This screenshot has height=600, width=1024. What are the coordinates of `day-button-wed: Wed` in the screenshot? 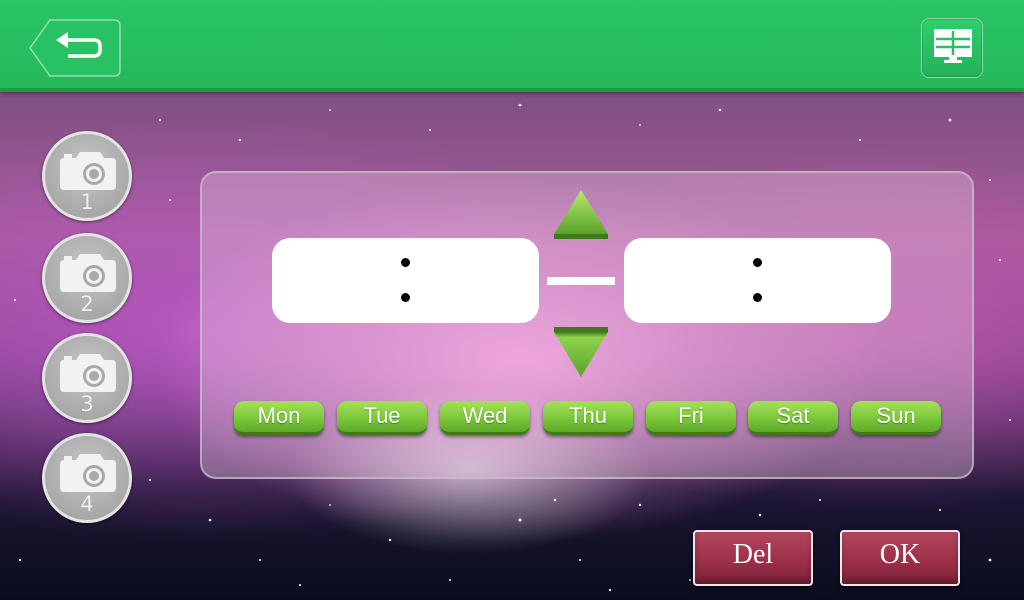 It's located at (485, 418).